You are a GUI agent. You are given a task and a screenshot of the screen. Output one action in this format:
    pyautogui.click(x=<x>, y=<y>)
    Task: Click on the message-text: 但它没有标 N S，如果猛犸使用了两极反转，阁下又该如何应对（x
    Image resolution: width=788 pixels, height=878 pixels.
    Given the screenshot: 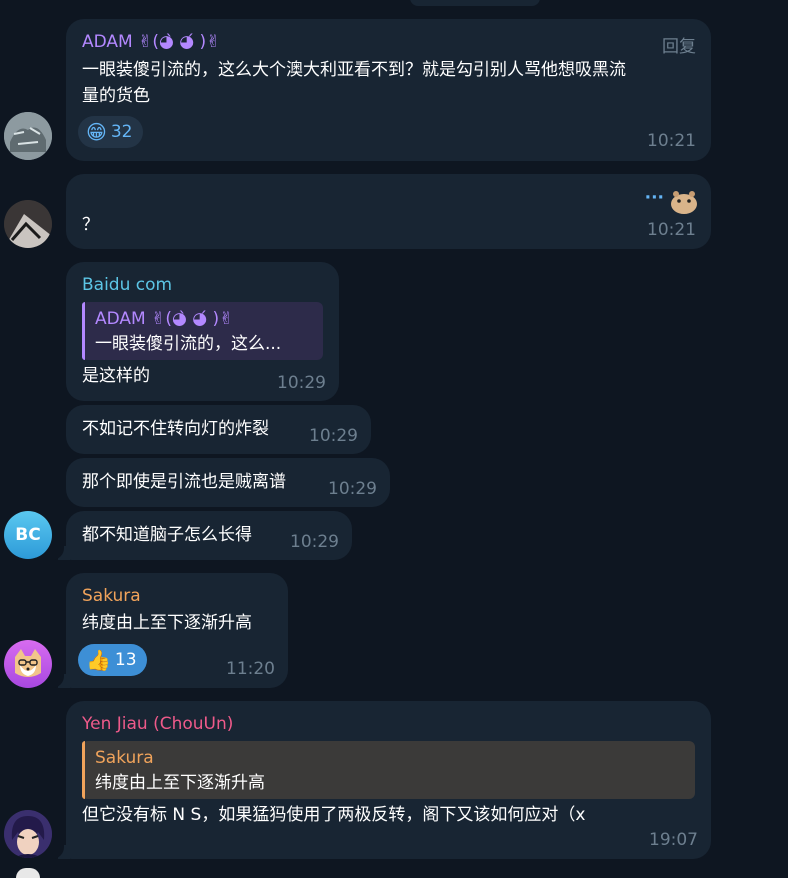 What is the action you would take?
    pyautogui.click(x=334, y=815)
    